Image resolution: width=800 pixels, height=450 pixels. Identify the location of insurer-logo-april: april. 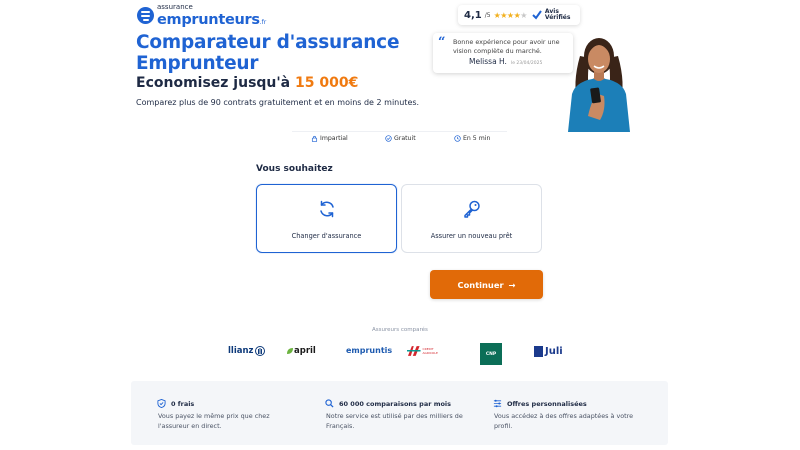
(301, 351).